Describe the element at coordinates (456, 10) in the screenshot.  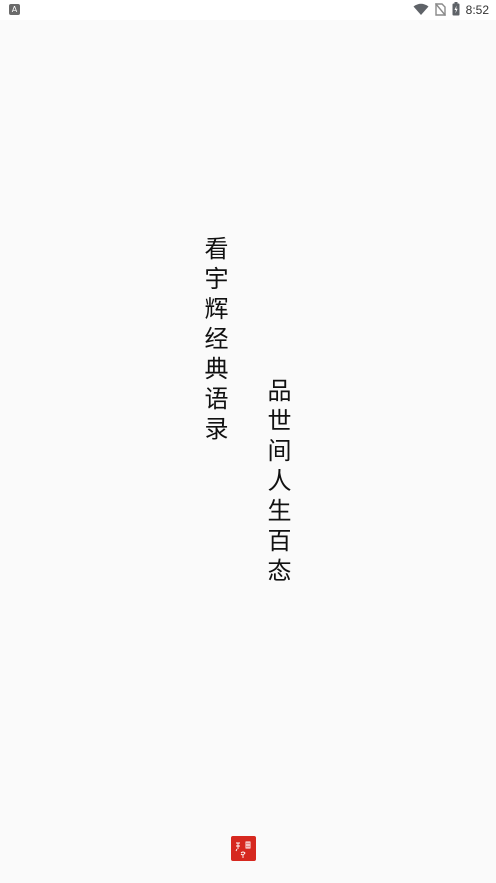
I see `battery-charging-icon` at that location.